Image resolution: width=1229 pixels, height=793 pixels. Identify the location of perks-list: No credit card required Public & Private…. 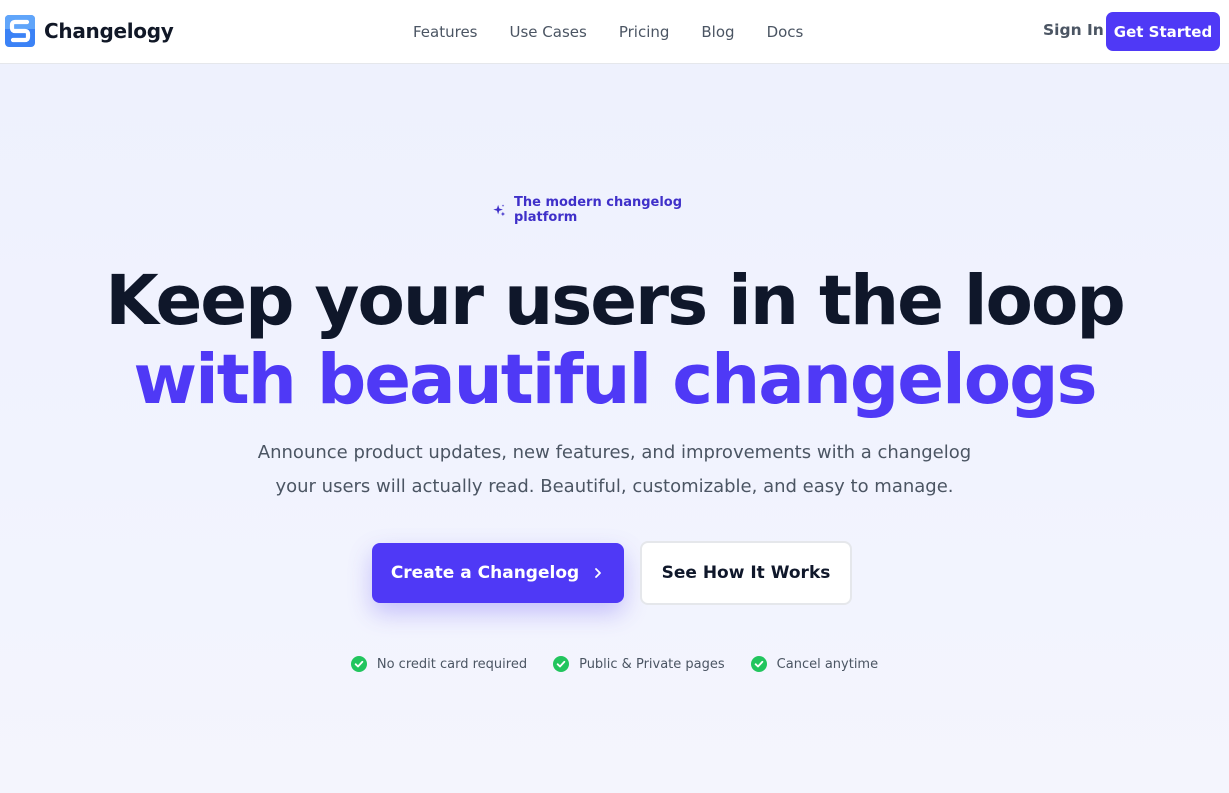
(614, 664).